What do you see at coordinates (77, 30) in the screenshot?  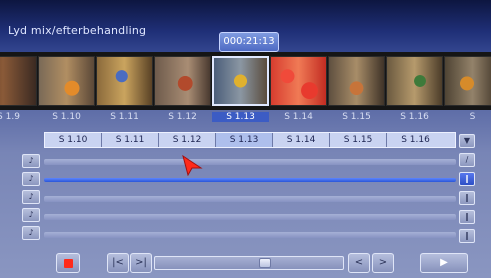 I see `page-title: Lyd mix/efterbehandling` at bounding box center [77, 30].